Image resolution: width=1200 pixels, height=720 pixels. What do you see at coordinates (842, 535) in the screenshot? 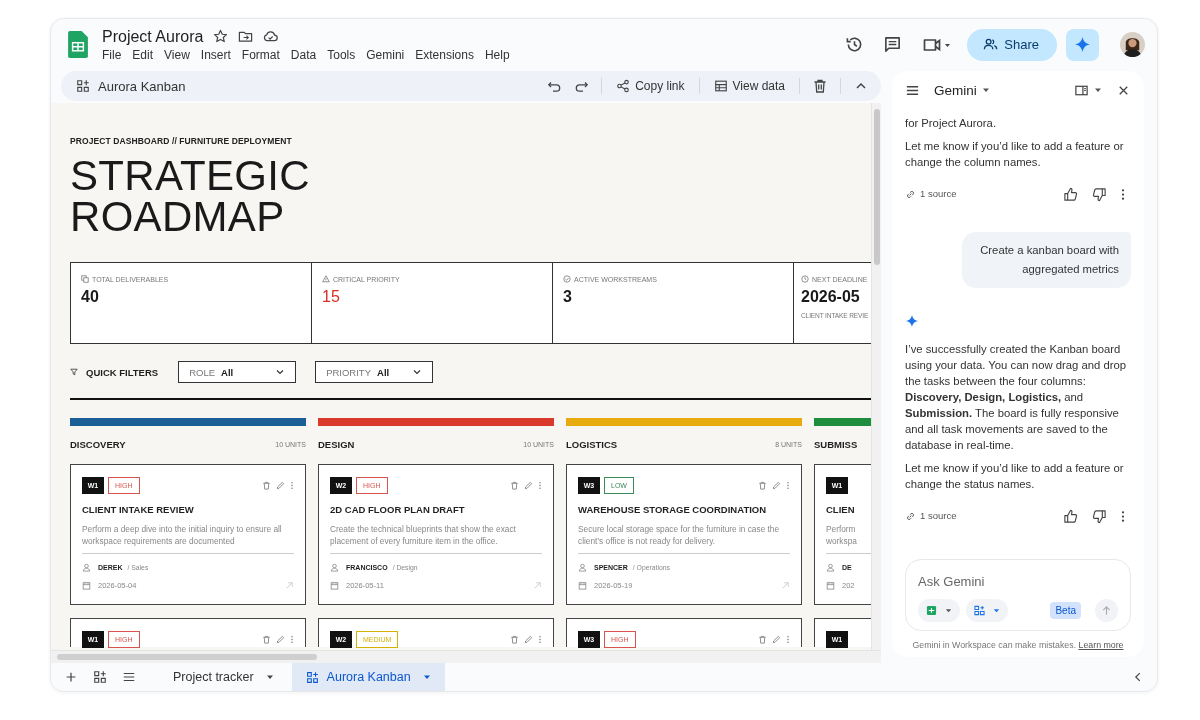
I see `card-description: Perform workspa` at bounding box center [842, 535].